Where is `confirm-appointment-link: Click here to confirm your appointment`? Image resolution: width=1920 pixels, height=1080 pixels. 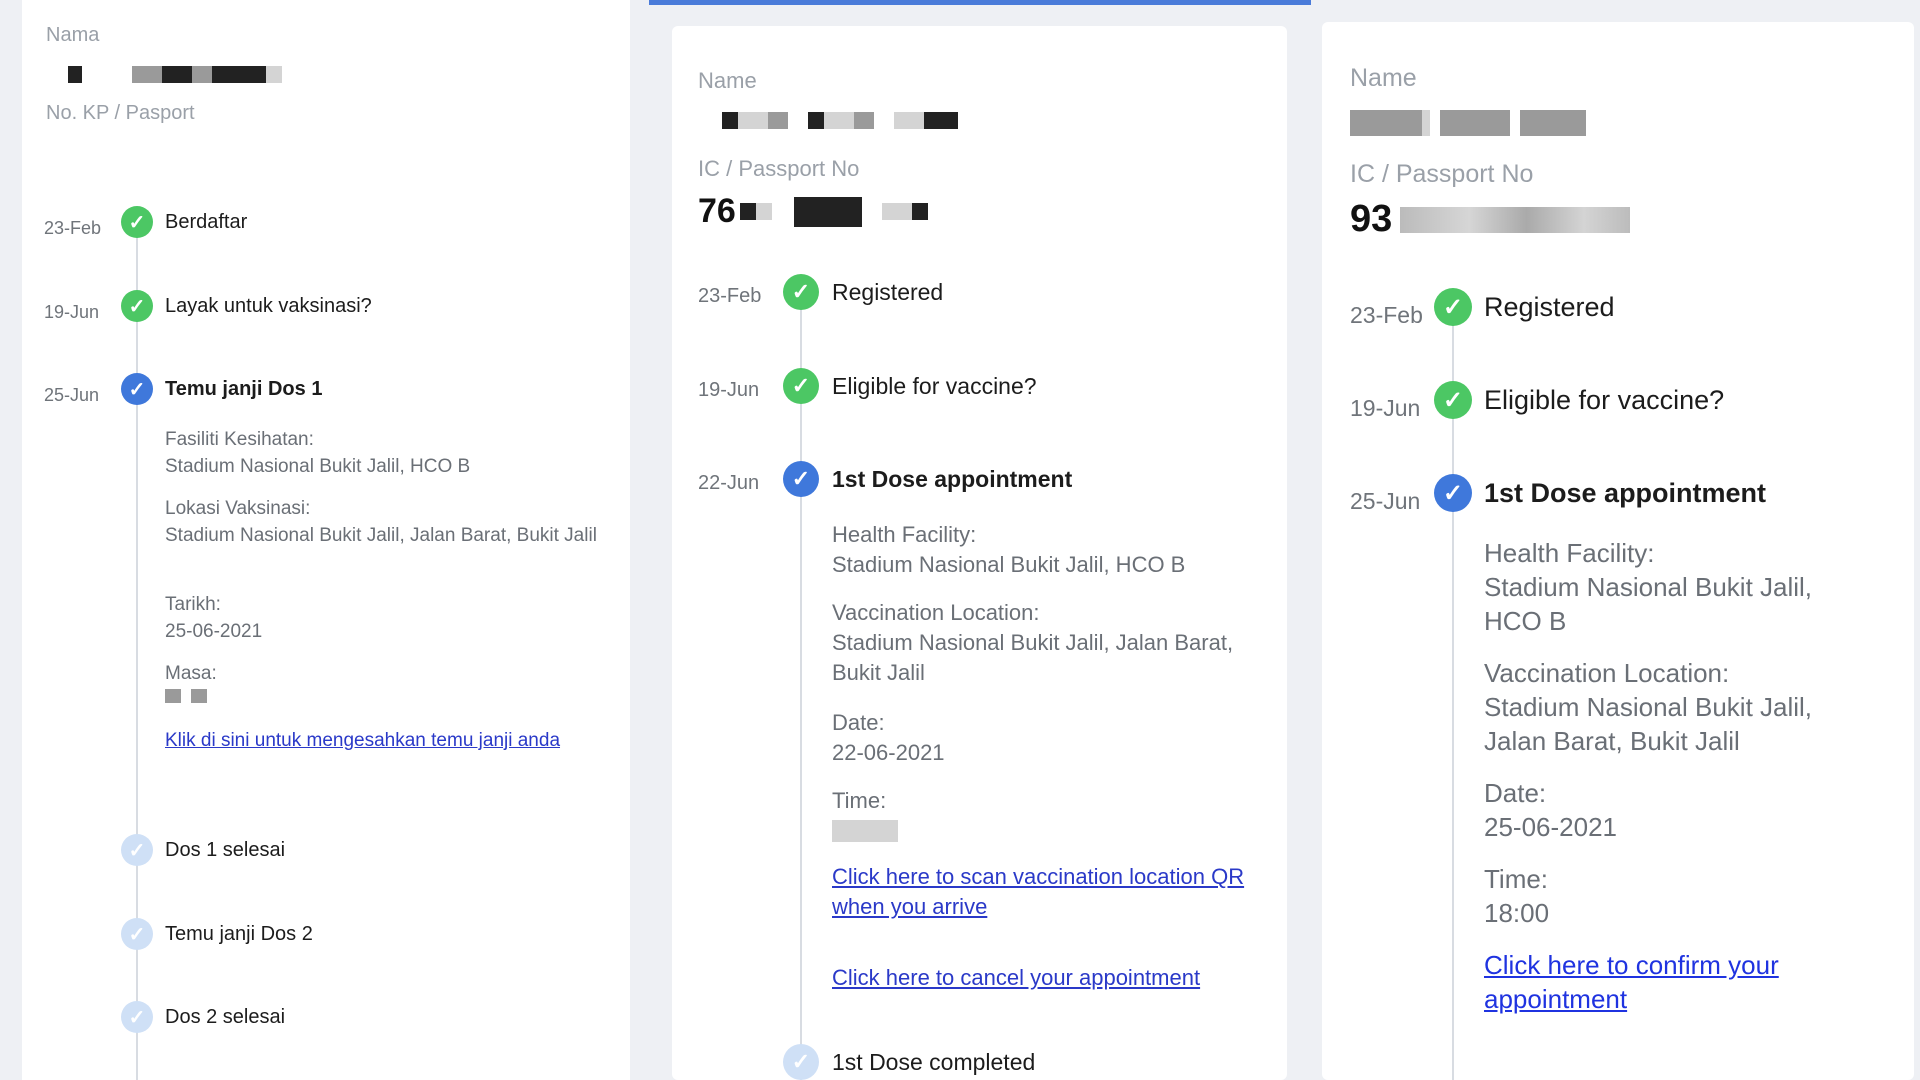
confirm-appointment-link: Click here to confirm your appointment is located at coordinates (1674, 982).